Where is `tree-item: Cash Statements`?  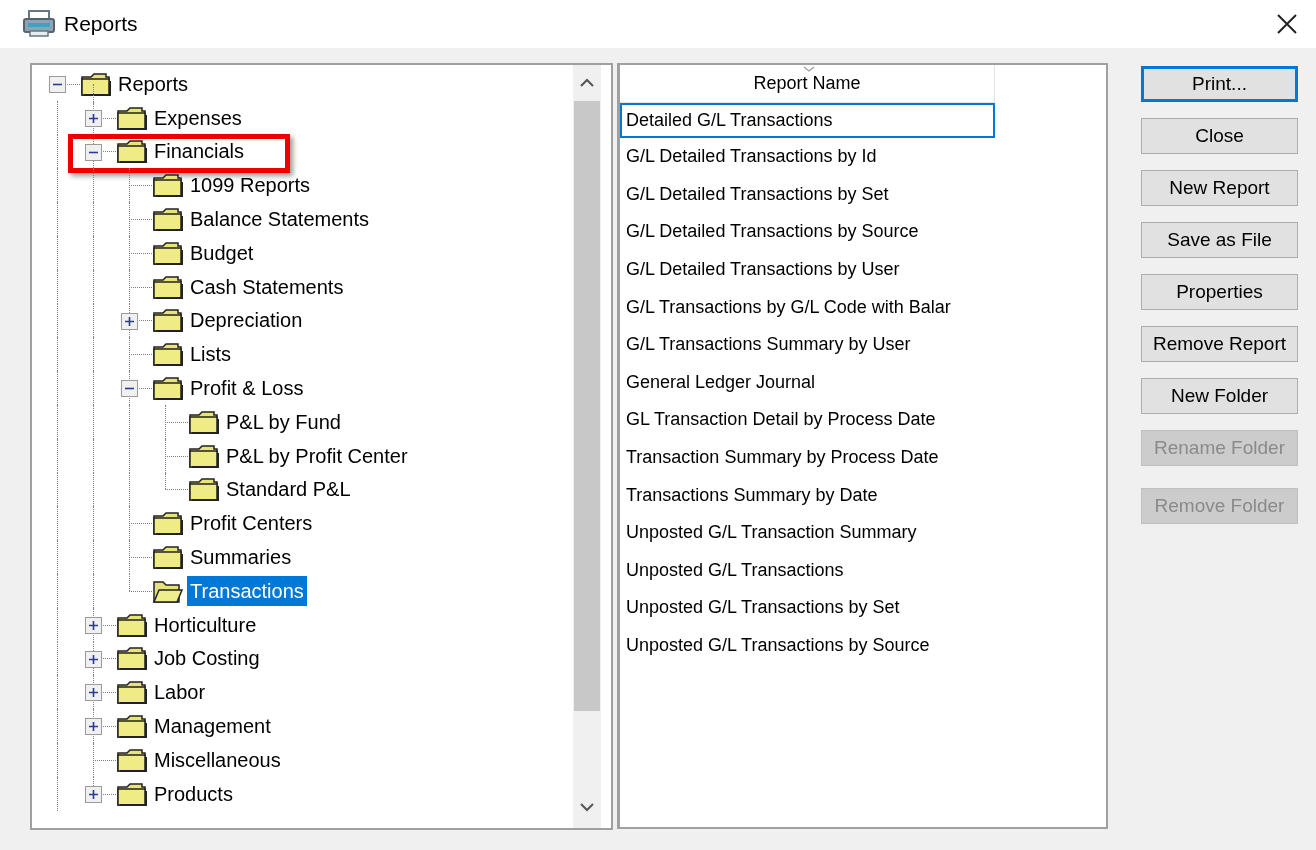 tree-item: Cash Statements is located at coordinates (267, 286).